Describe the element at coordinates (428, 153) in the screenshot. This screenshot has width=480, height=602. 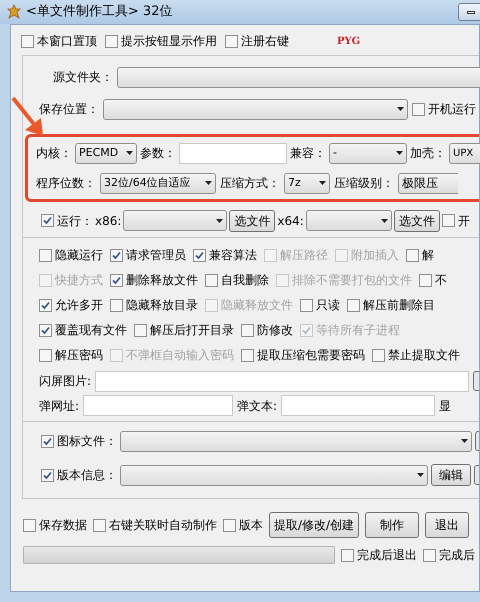
I see `field-label: 加壳：` at that location.